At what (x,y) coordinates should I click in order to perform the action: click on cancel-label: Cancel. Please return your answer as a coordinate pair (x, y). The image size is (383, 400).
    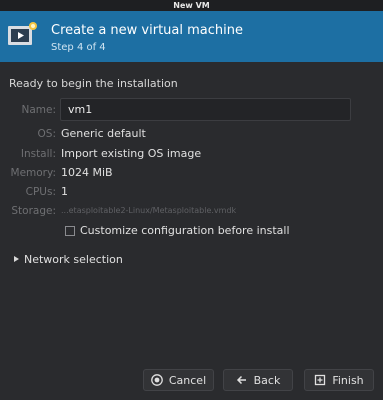
    Looking at the image, I should click on (187, 380).